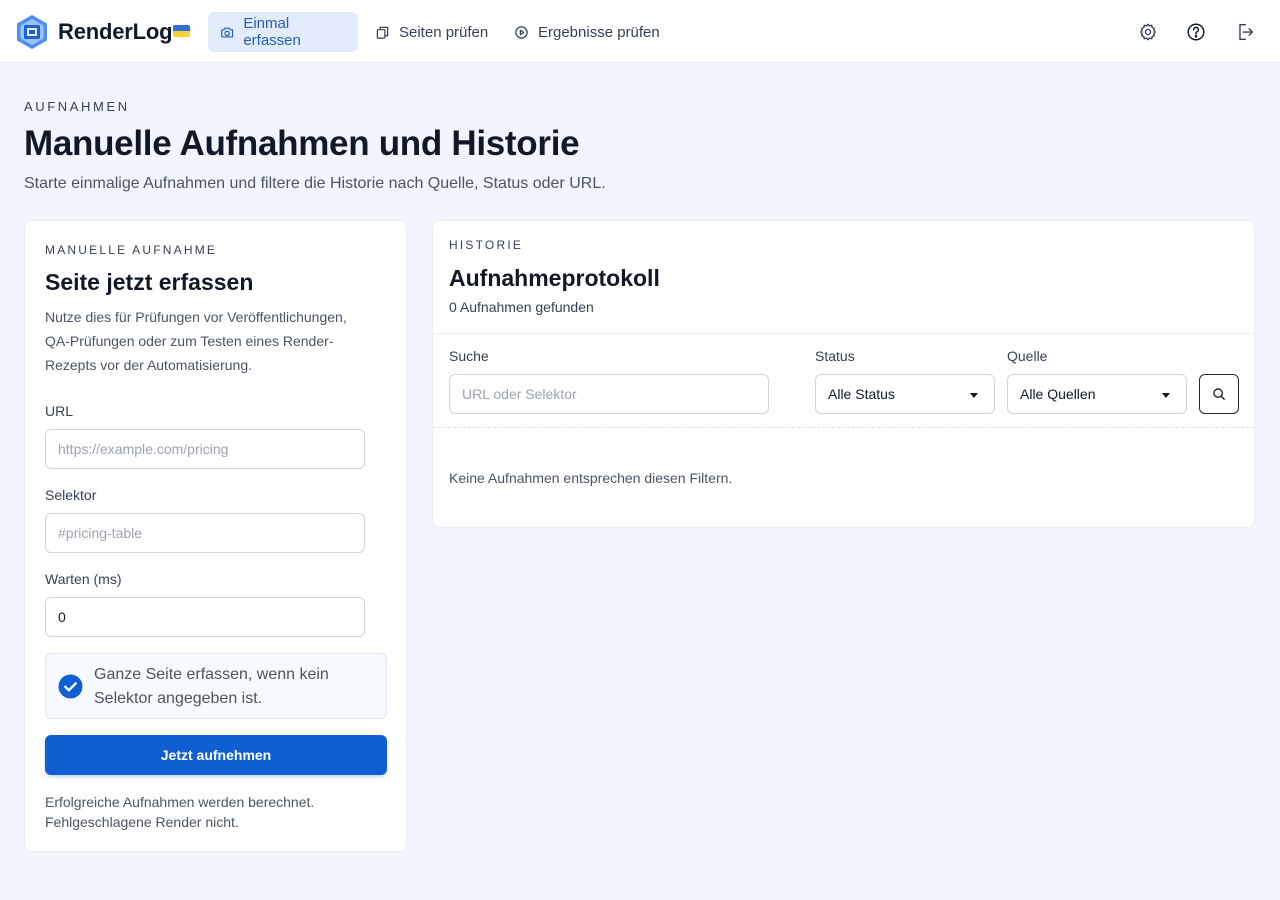 Image resolution: width=1280 pixels, height=900 pixels. I want to click on check-icon, so click(70, 686).